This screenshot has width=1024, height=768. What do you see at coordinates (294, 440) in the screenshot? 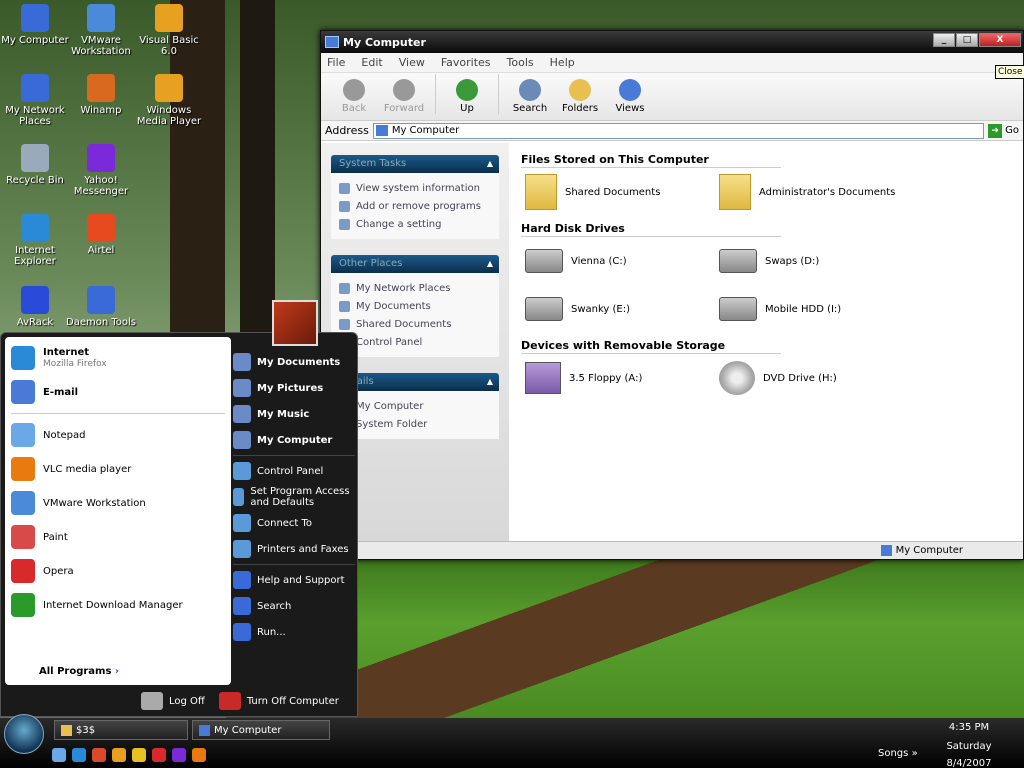
I see `start-link: My Computer` at bounding box center [294, 440].